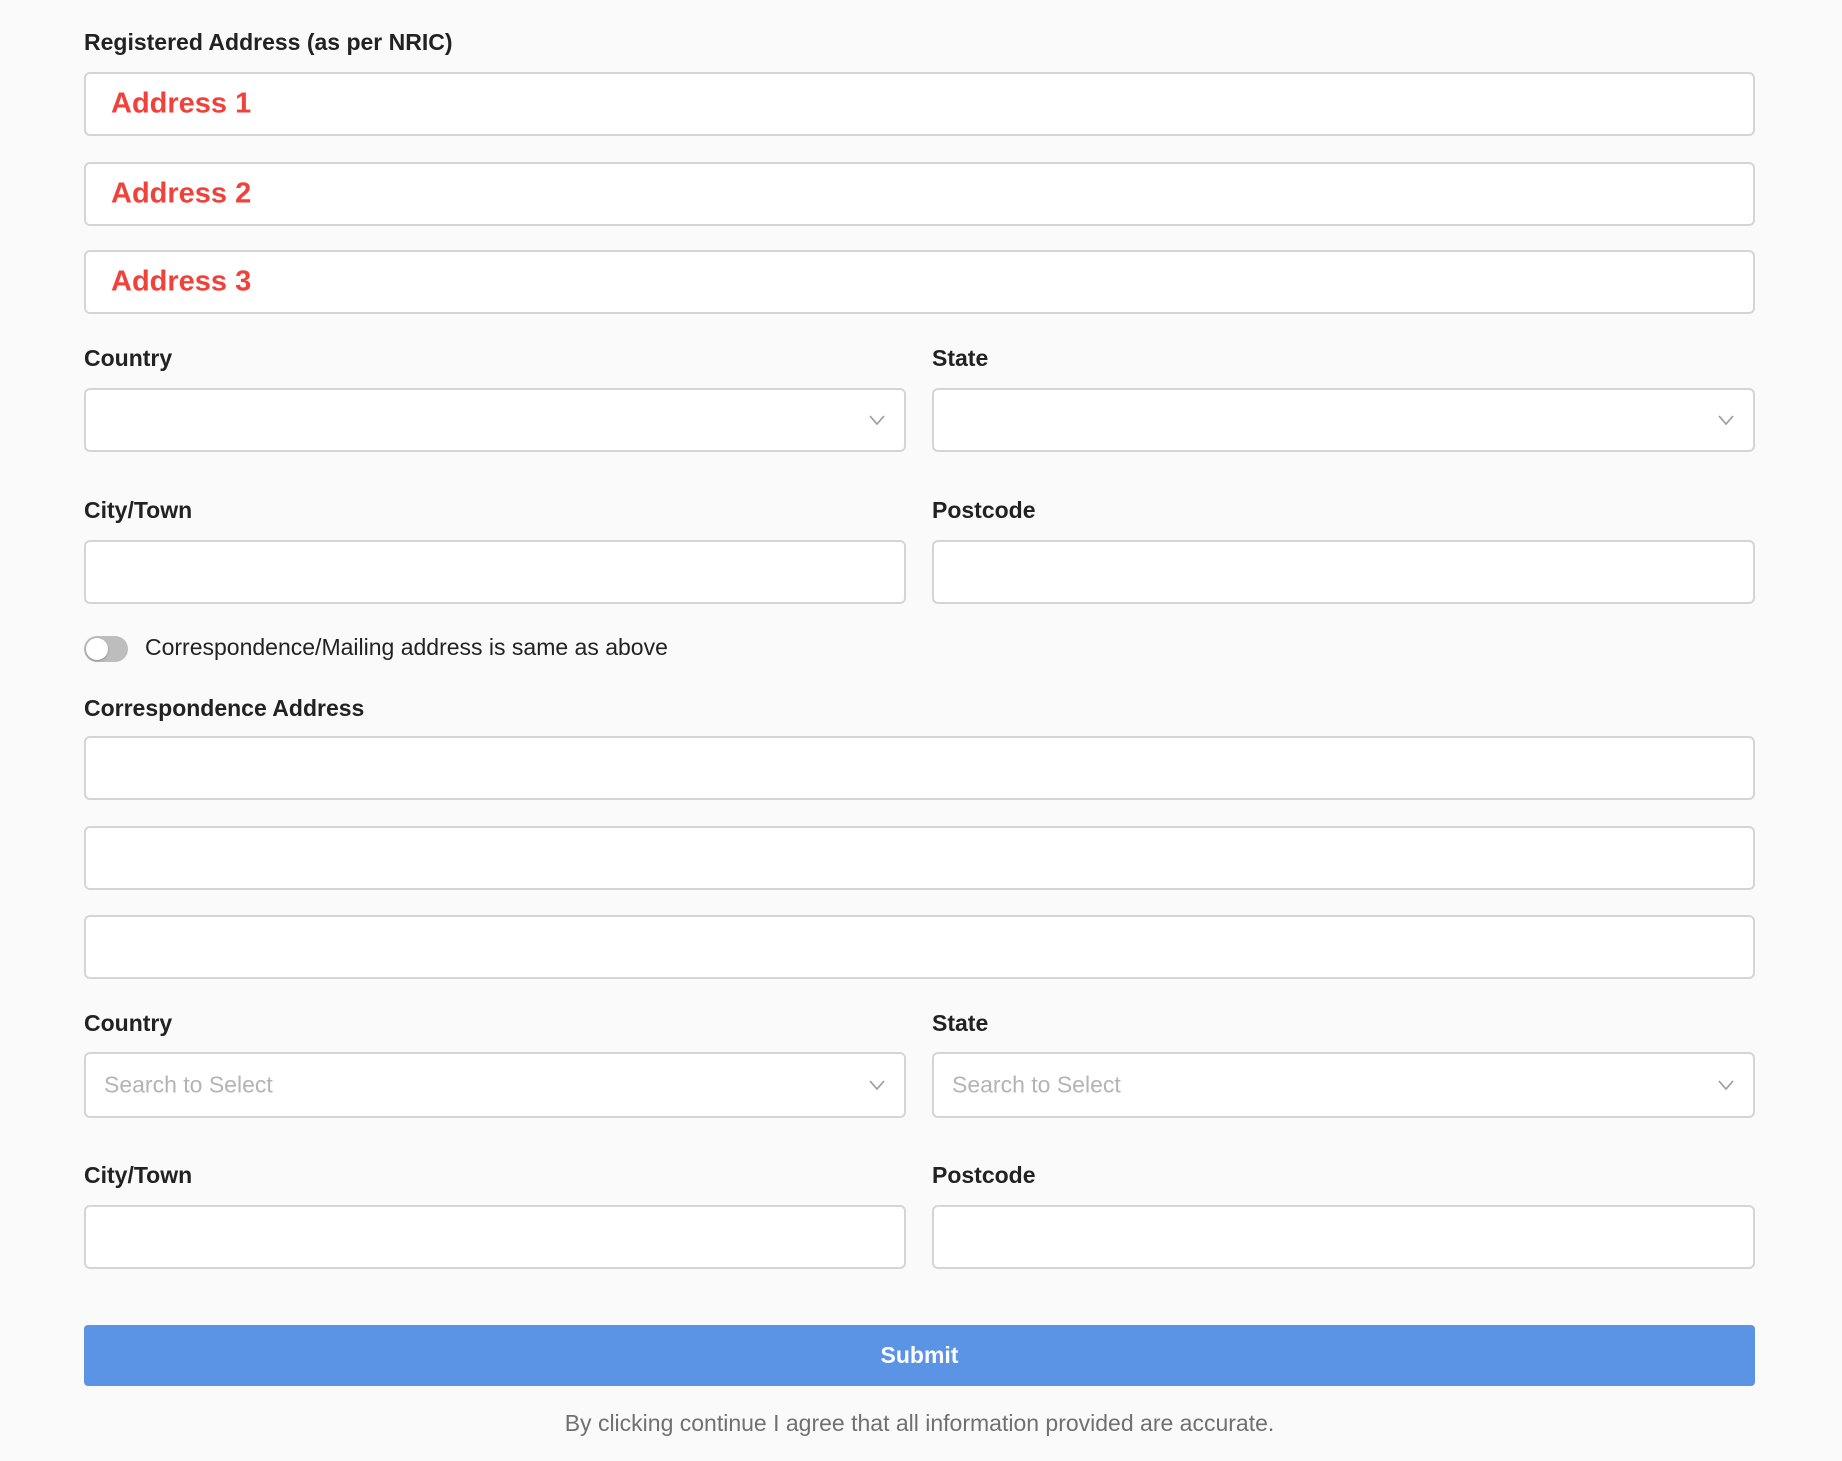 Image resolution: width=1842 pixels, height=1461 pixels. What do you see at coordinates (181, 281) in the screenshot?
I see `address3-annotation: Address 3` at bounding box center [181, 281].